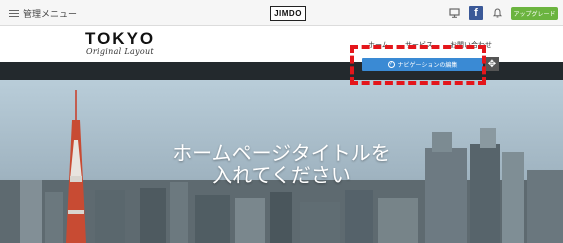 The height and width of the screenshot is (243, 563). Describe the element at coordinates (120, 51) in the screenshot. I see `site-logo-subtitle: Original Layout` at that location.